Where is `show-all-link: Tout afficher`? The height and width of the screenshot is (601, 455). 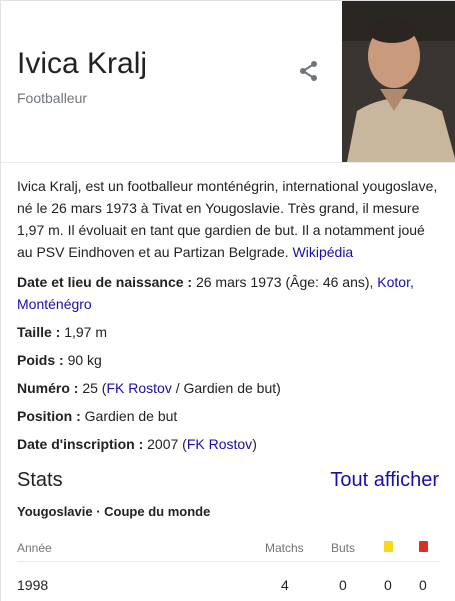
show-all-link: Tout afficher is located at coordinates (384, 480).